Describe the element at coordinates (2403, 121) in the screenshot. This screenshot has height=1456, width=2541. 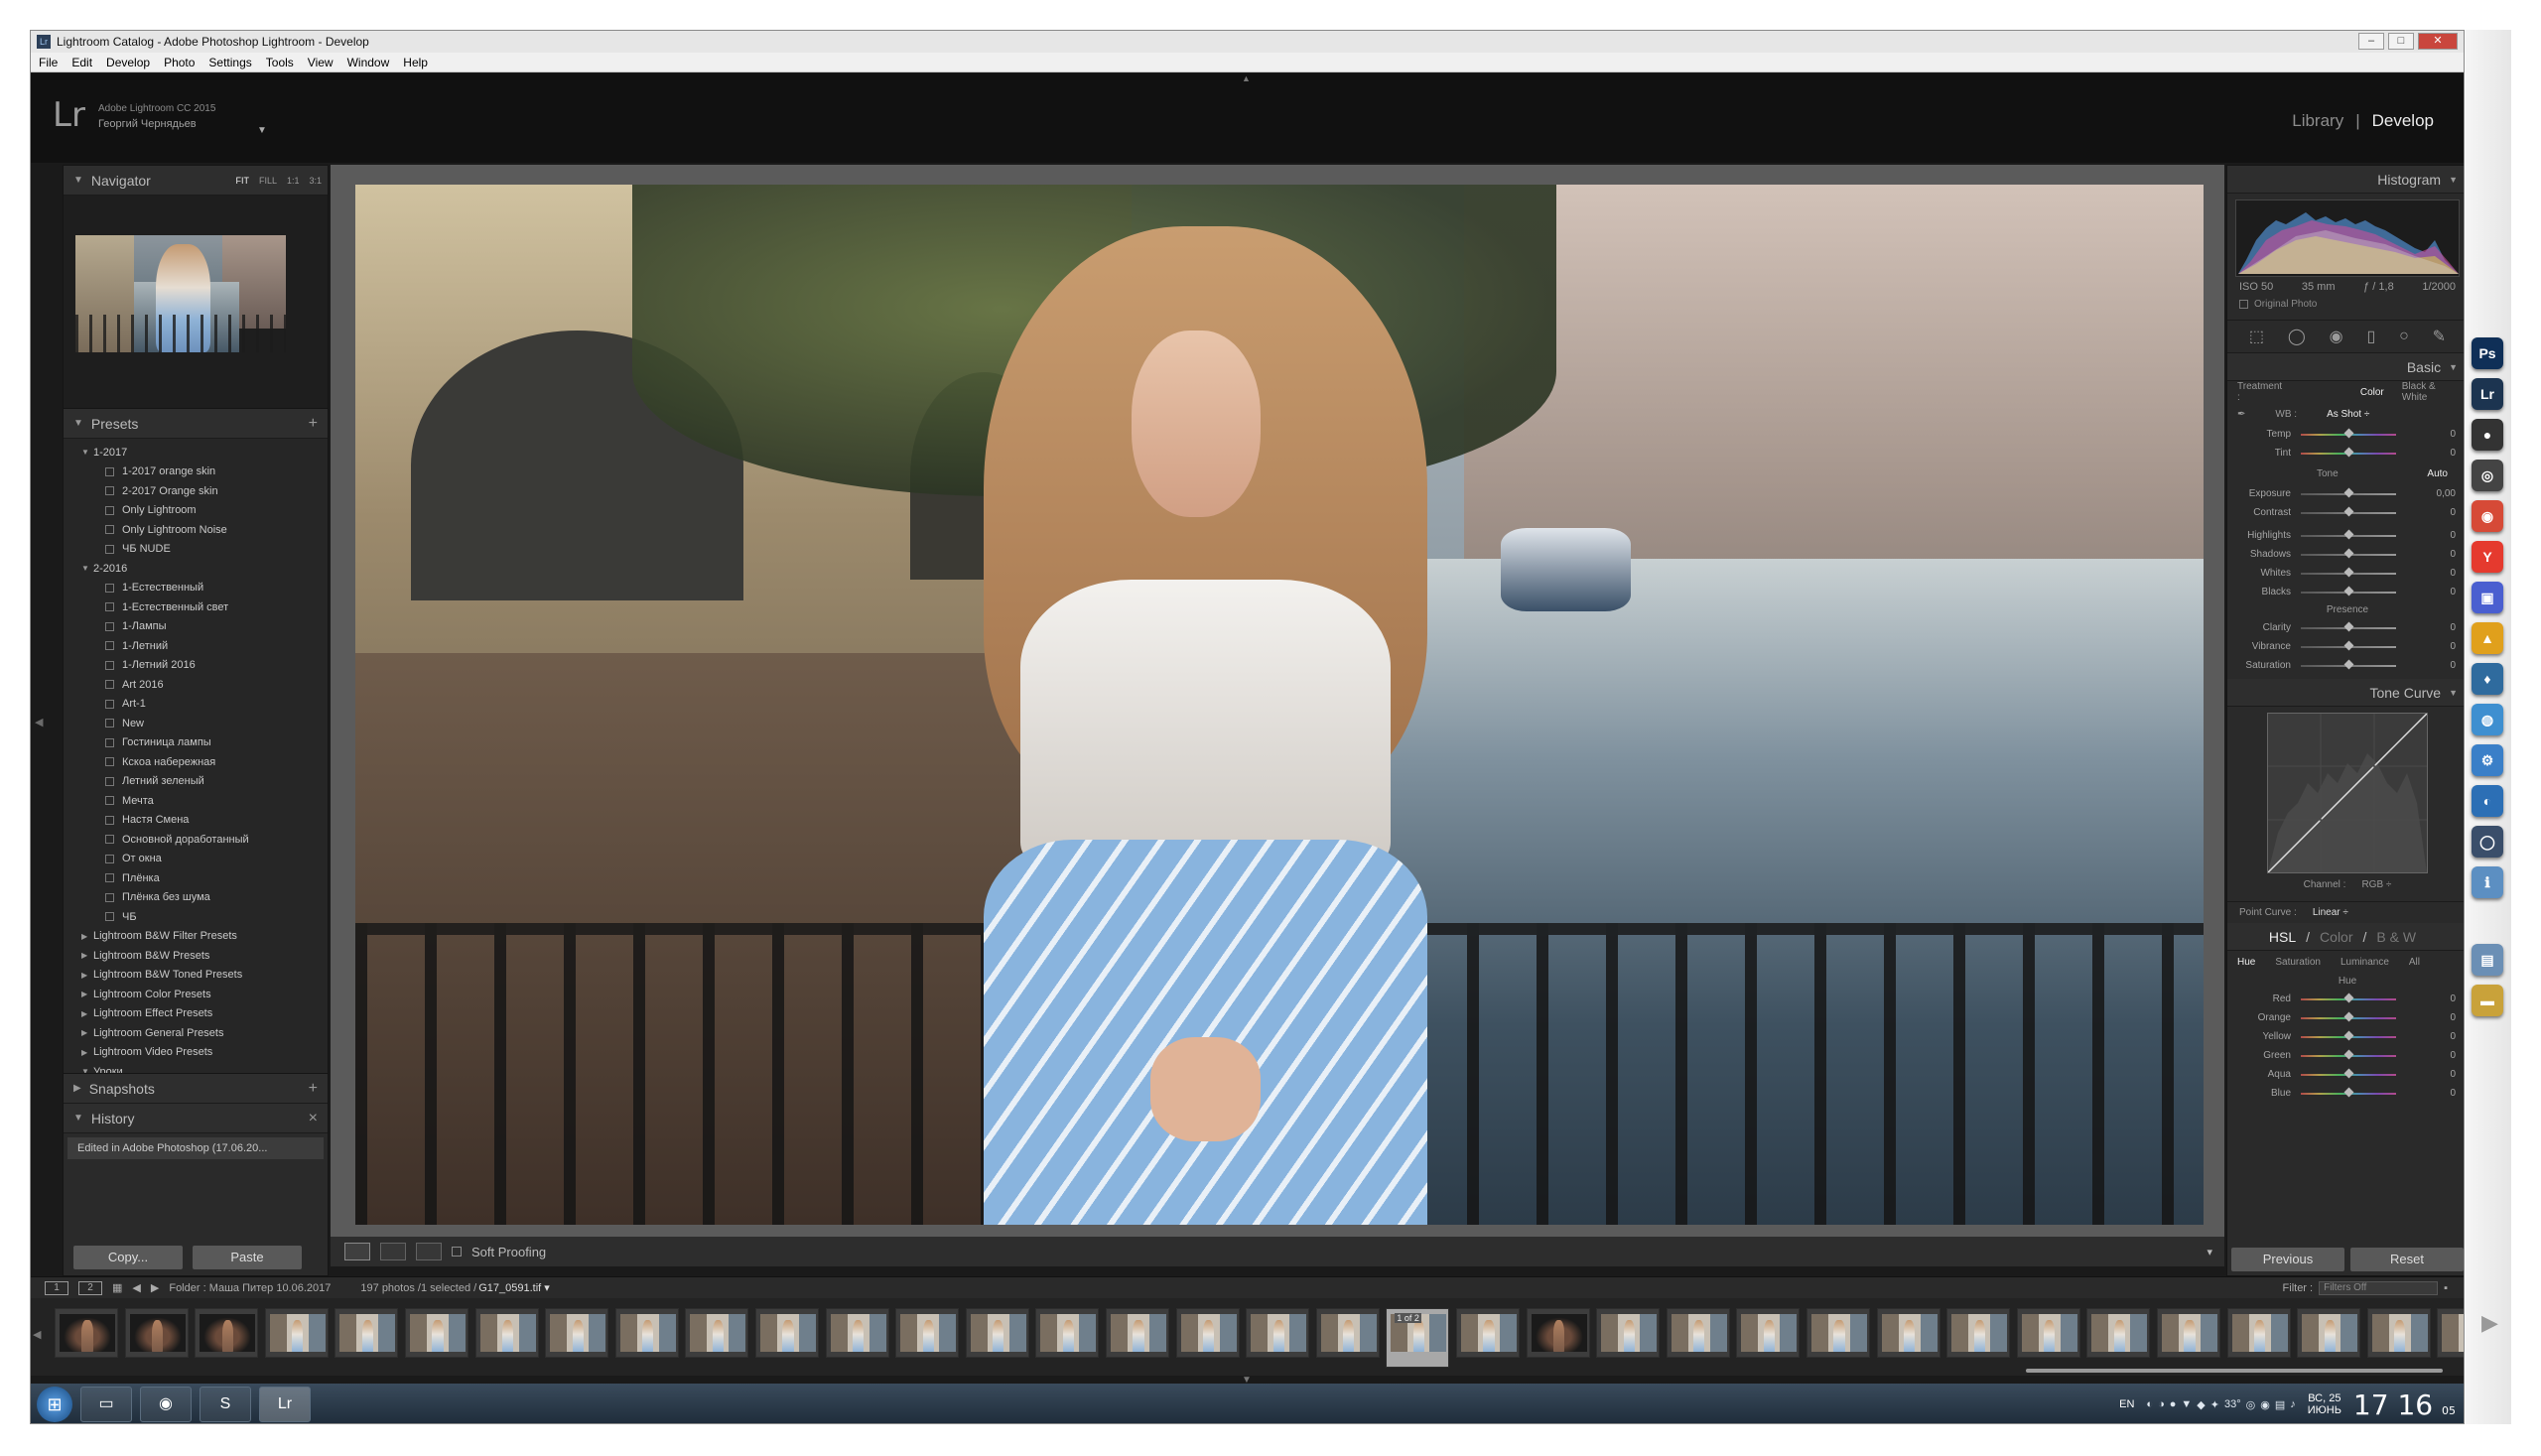
I see `module-develop: Develop` at that location.